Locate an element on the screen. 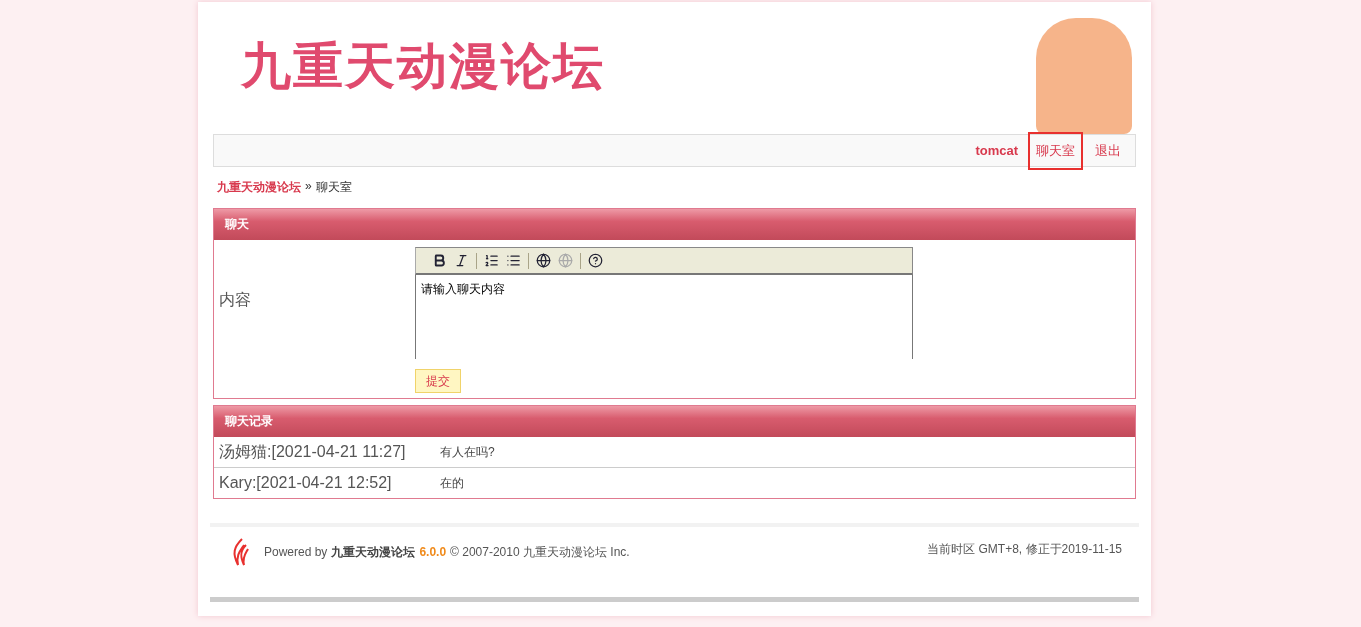  chat-message: 有人在吗? is located at coordinates (467, 452).